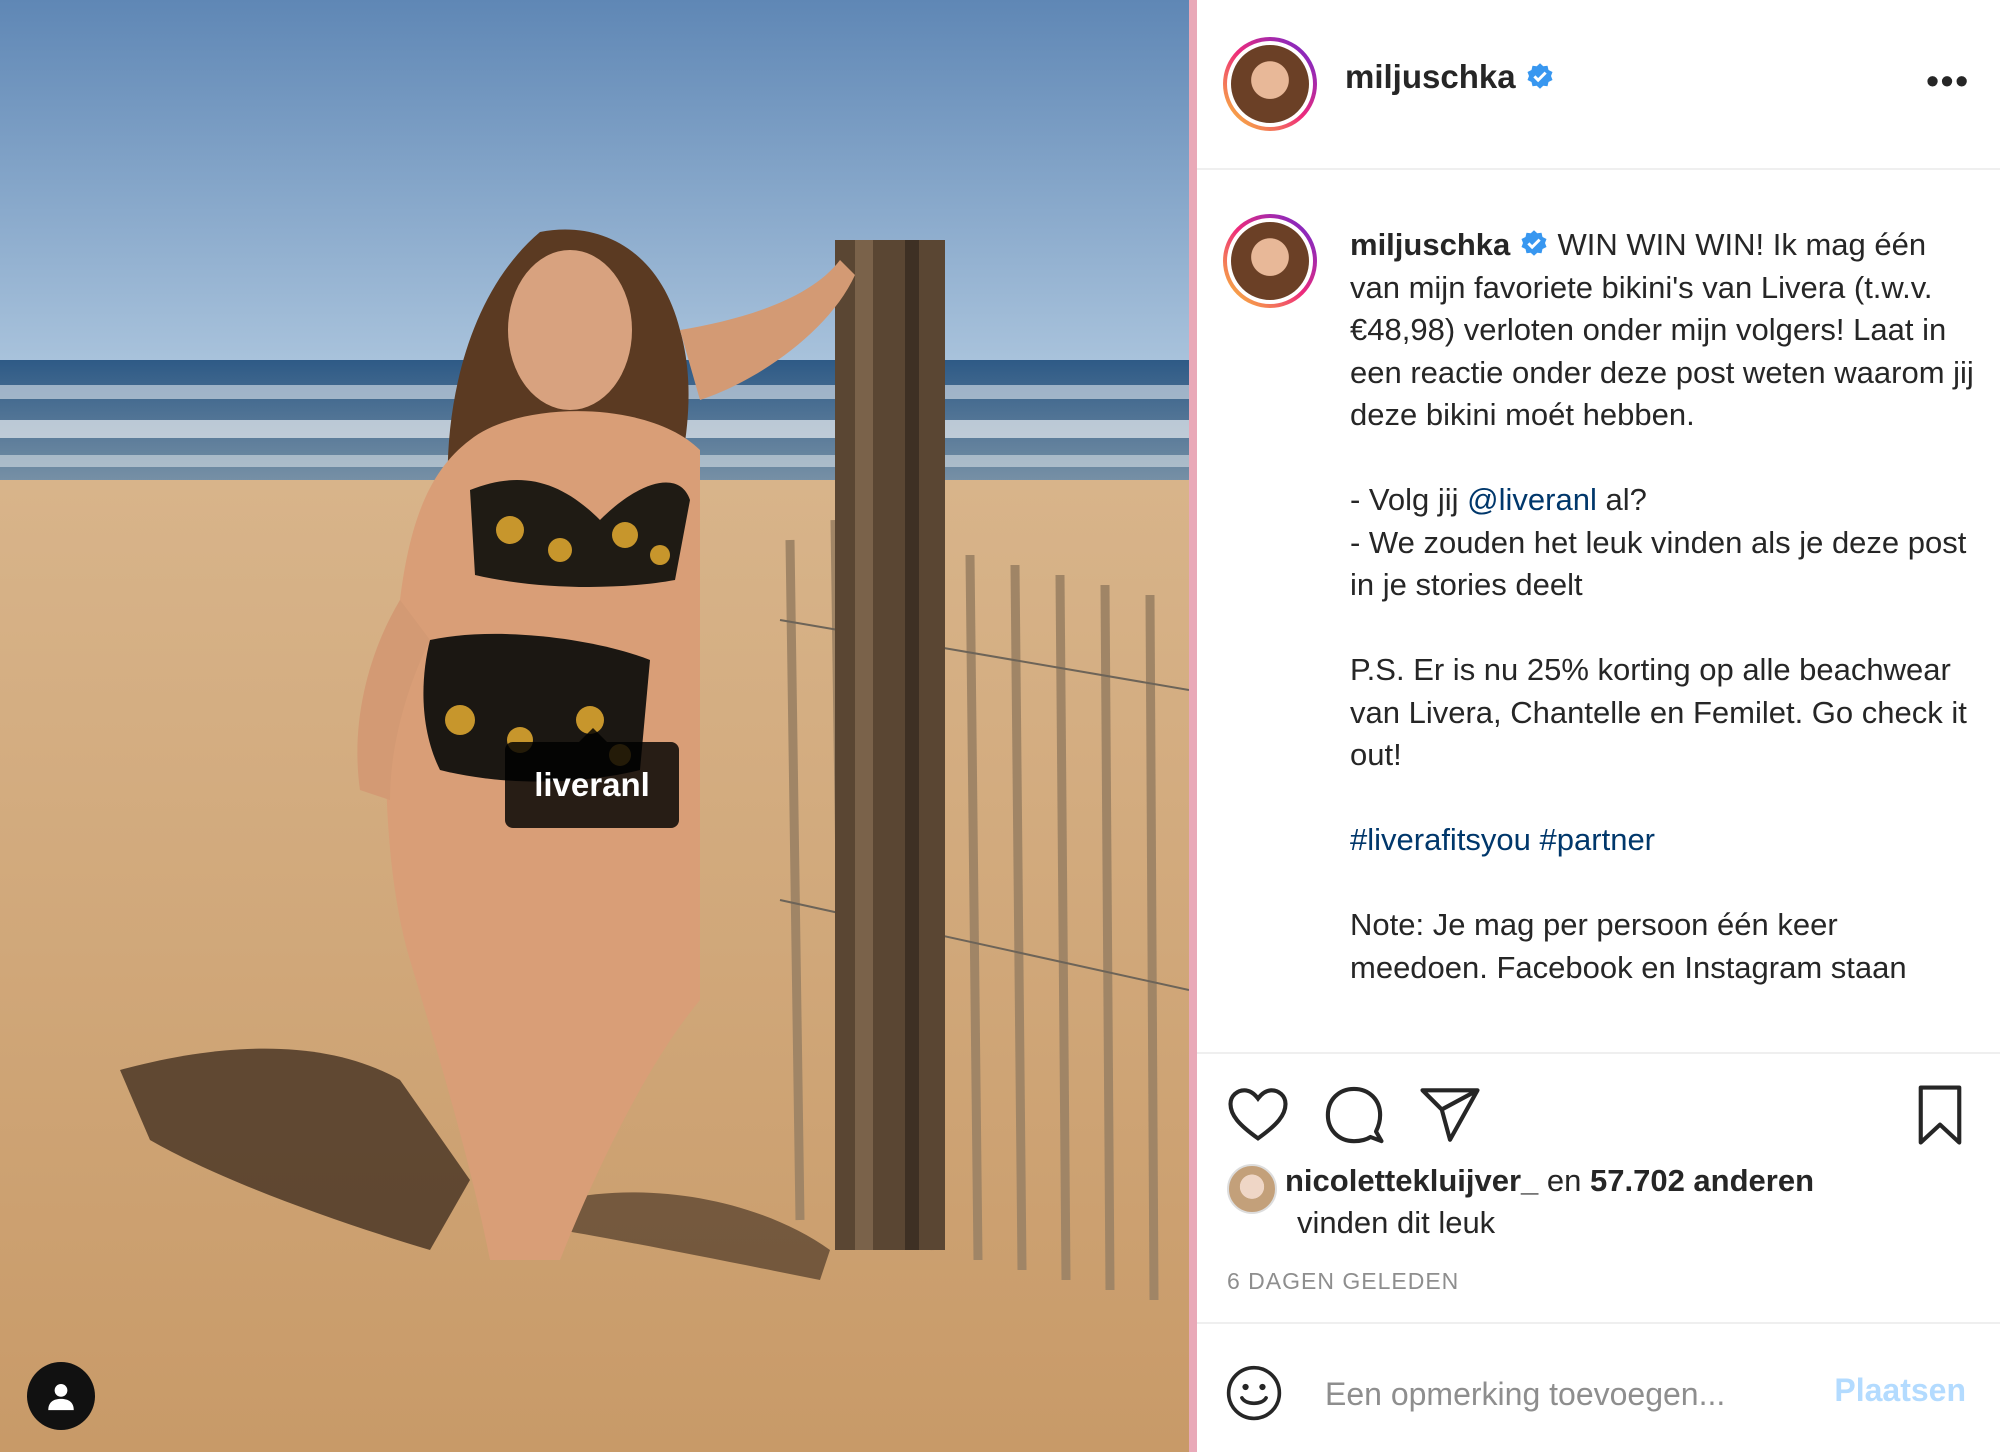 Image resolution: width=2000 pixels, height=1454 pixels. What do you see at coordinates (592, 784) in the screenshot?
I see `product-tag-label: liveranl` at bounding box center [592, 784].